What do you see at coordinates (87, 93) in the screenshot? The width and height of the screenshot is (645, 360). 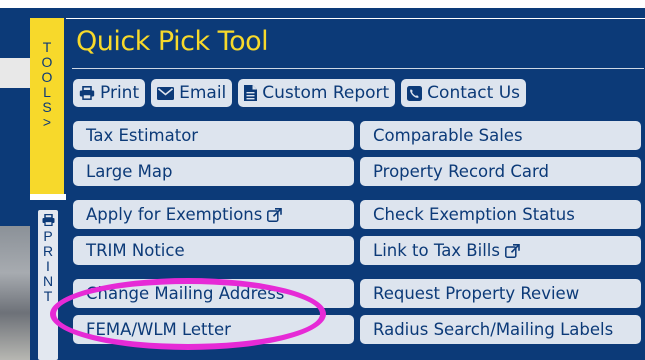 I see `print-icon` at bounding box center [87, 93].